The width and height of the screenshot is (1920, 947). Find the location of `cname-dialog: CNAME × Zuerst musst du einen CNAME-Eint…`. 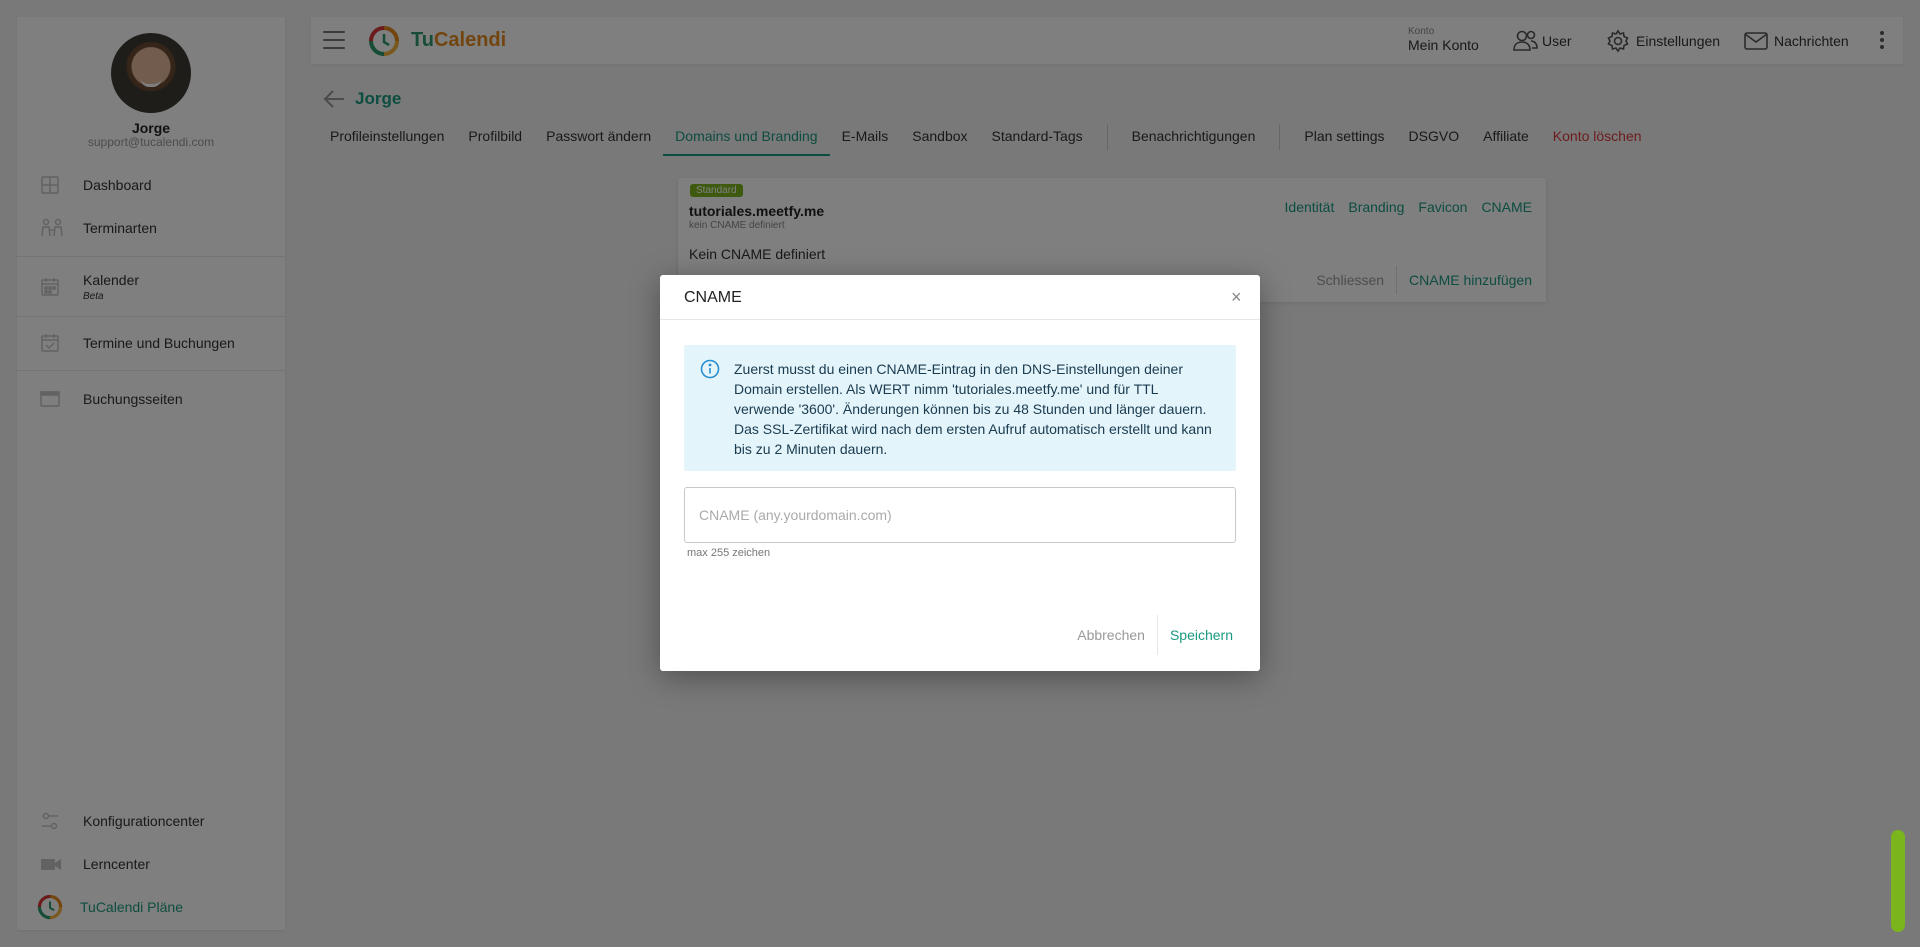

cname-dialog: CNAME × Zuerst musst du einen CNAME-Eint… is located at coordinates (960, 473).